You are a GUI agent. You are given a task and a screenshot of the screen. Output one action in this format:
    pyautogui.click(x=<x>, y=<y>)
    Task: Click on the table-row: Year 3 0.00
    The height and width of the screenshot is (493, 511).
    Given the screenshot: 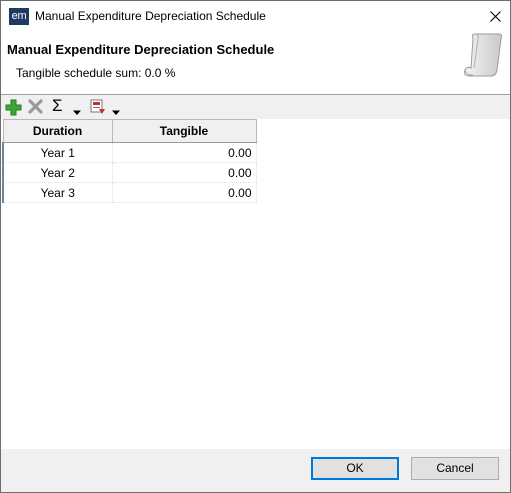 What is the action you would take?
    pyautogui.click(x=129, y=192)
    